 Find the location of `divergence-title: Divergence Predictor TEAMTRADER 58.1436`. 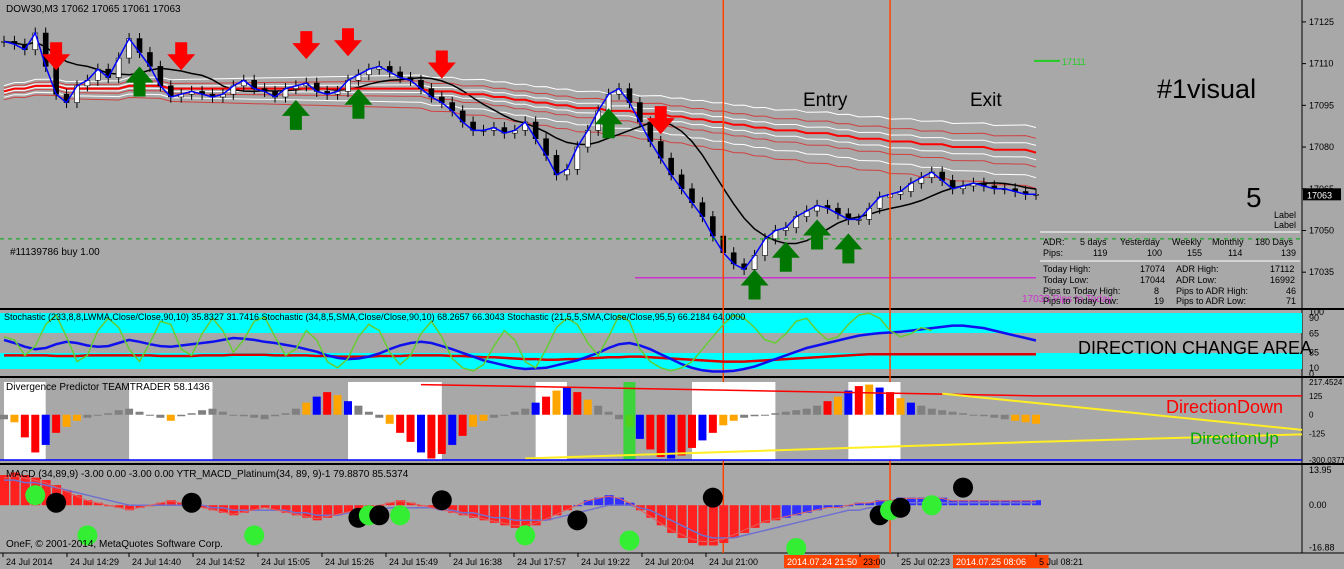

divergence-title: Divergence Predictor TEAMTRADER 58.1436 is located at coordinates (108, 387).